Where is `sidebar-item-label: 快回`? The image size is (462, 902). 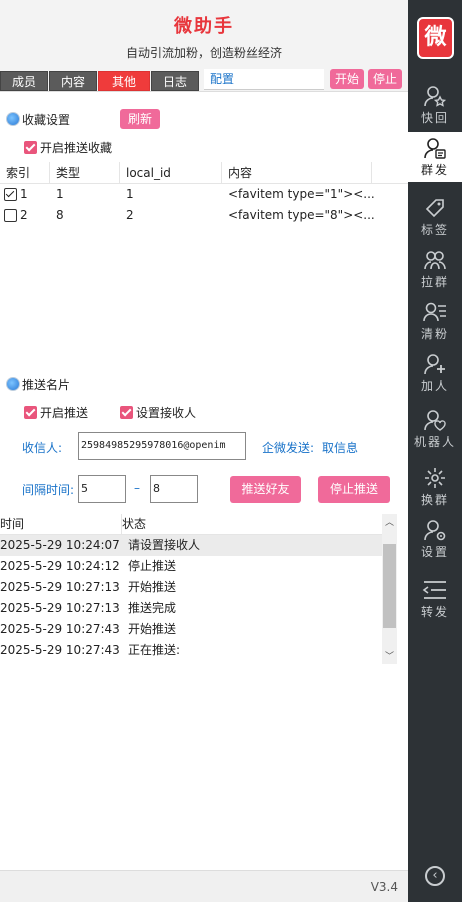
sidebar-item-label: 快回 is located at coordinates (434, 118).